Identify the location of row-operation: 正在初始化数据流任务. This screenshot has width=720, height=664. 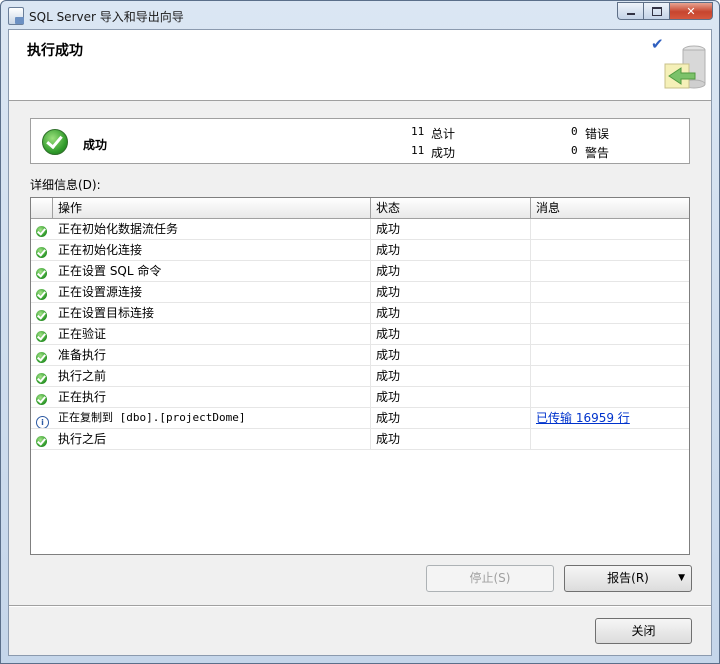
(212, 229).